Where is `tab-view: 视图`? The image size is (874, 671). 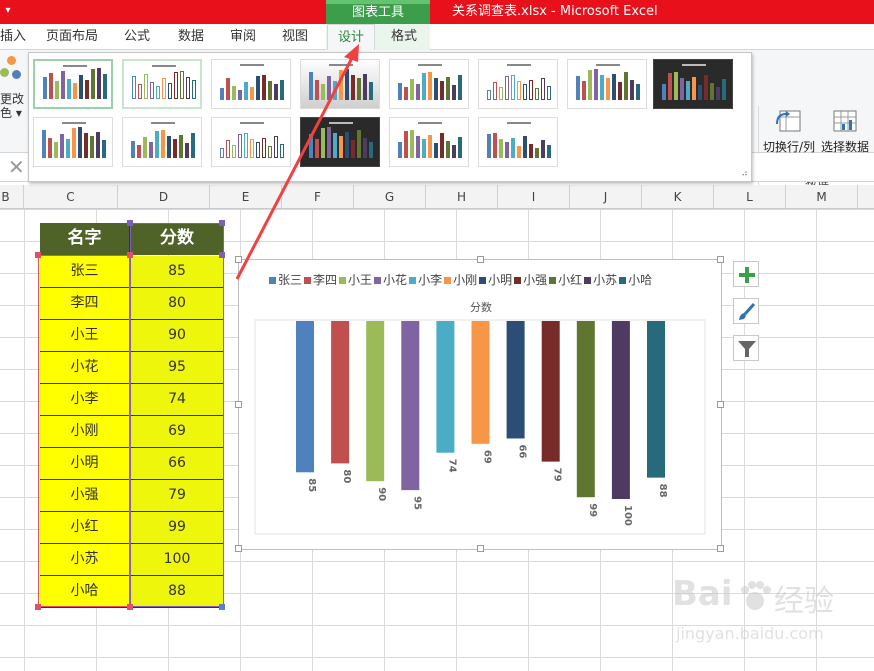
tab-view: 视图 is located at coordinates (295, 37).